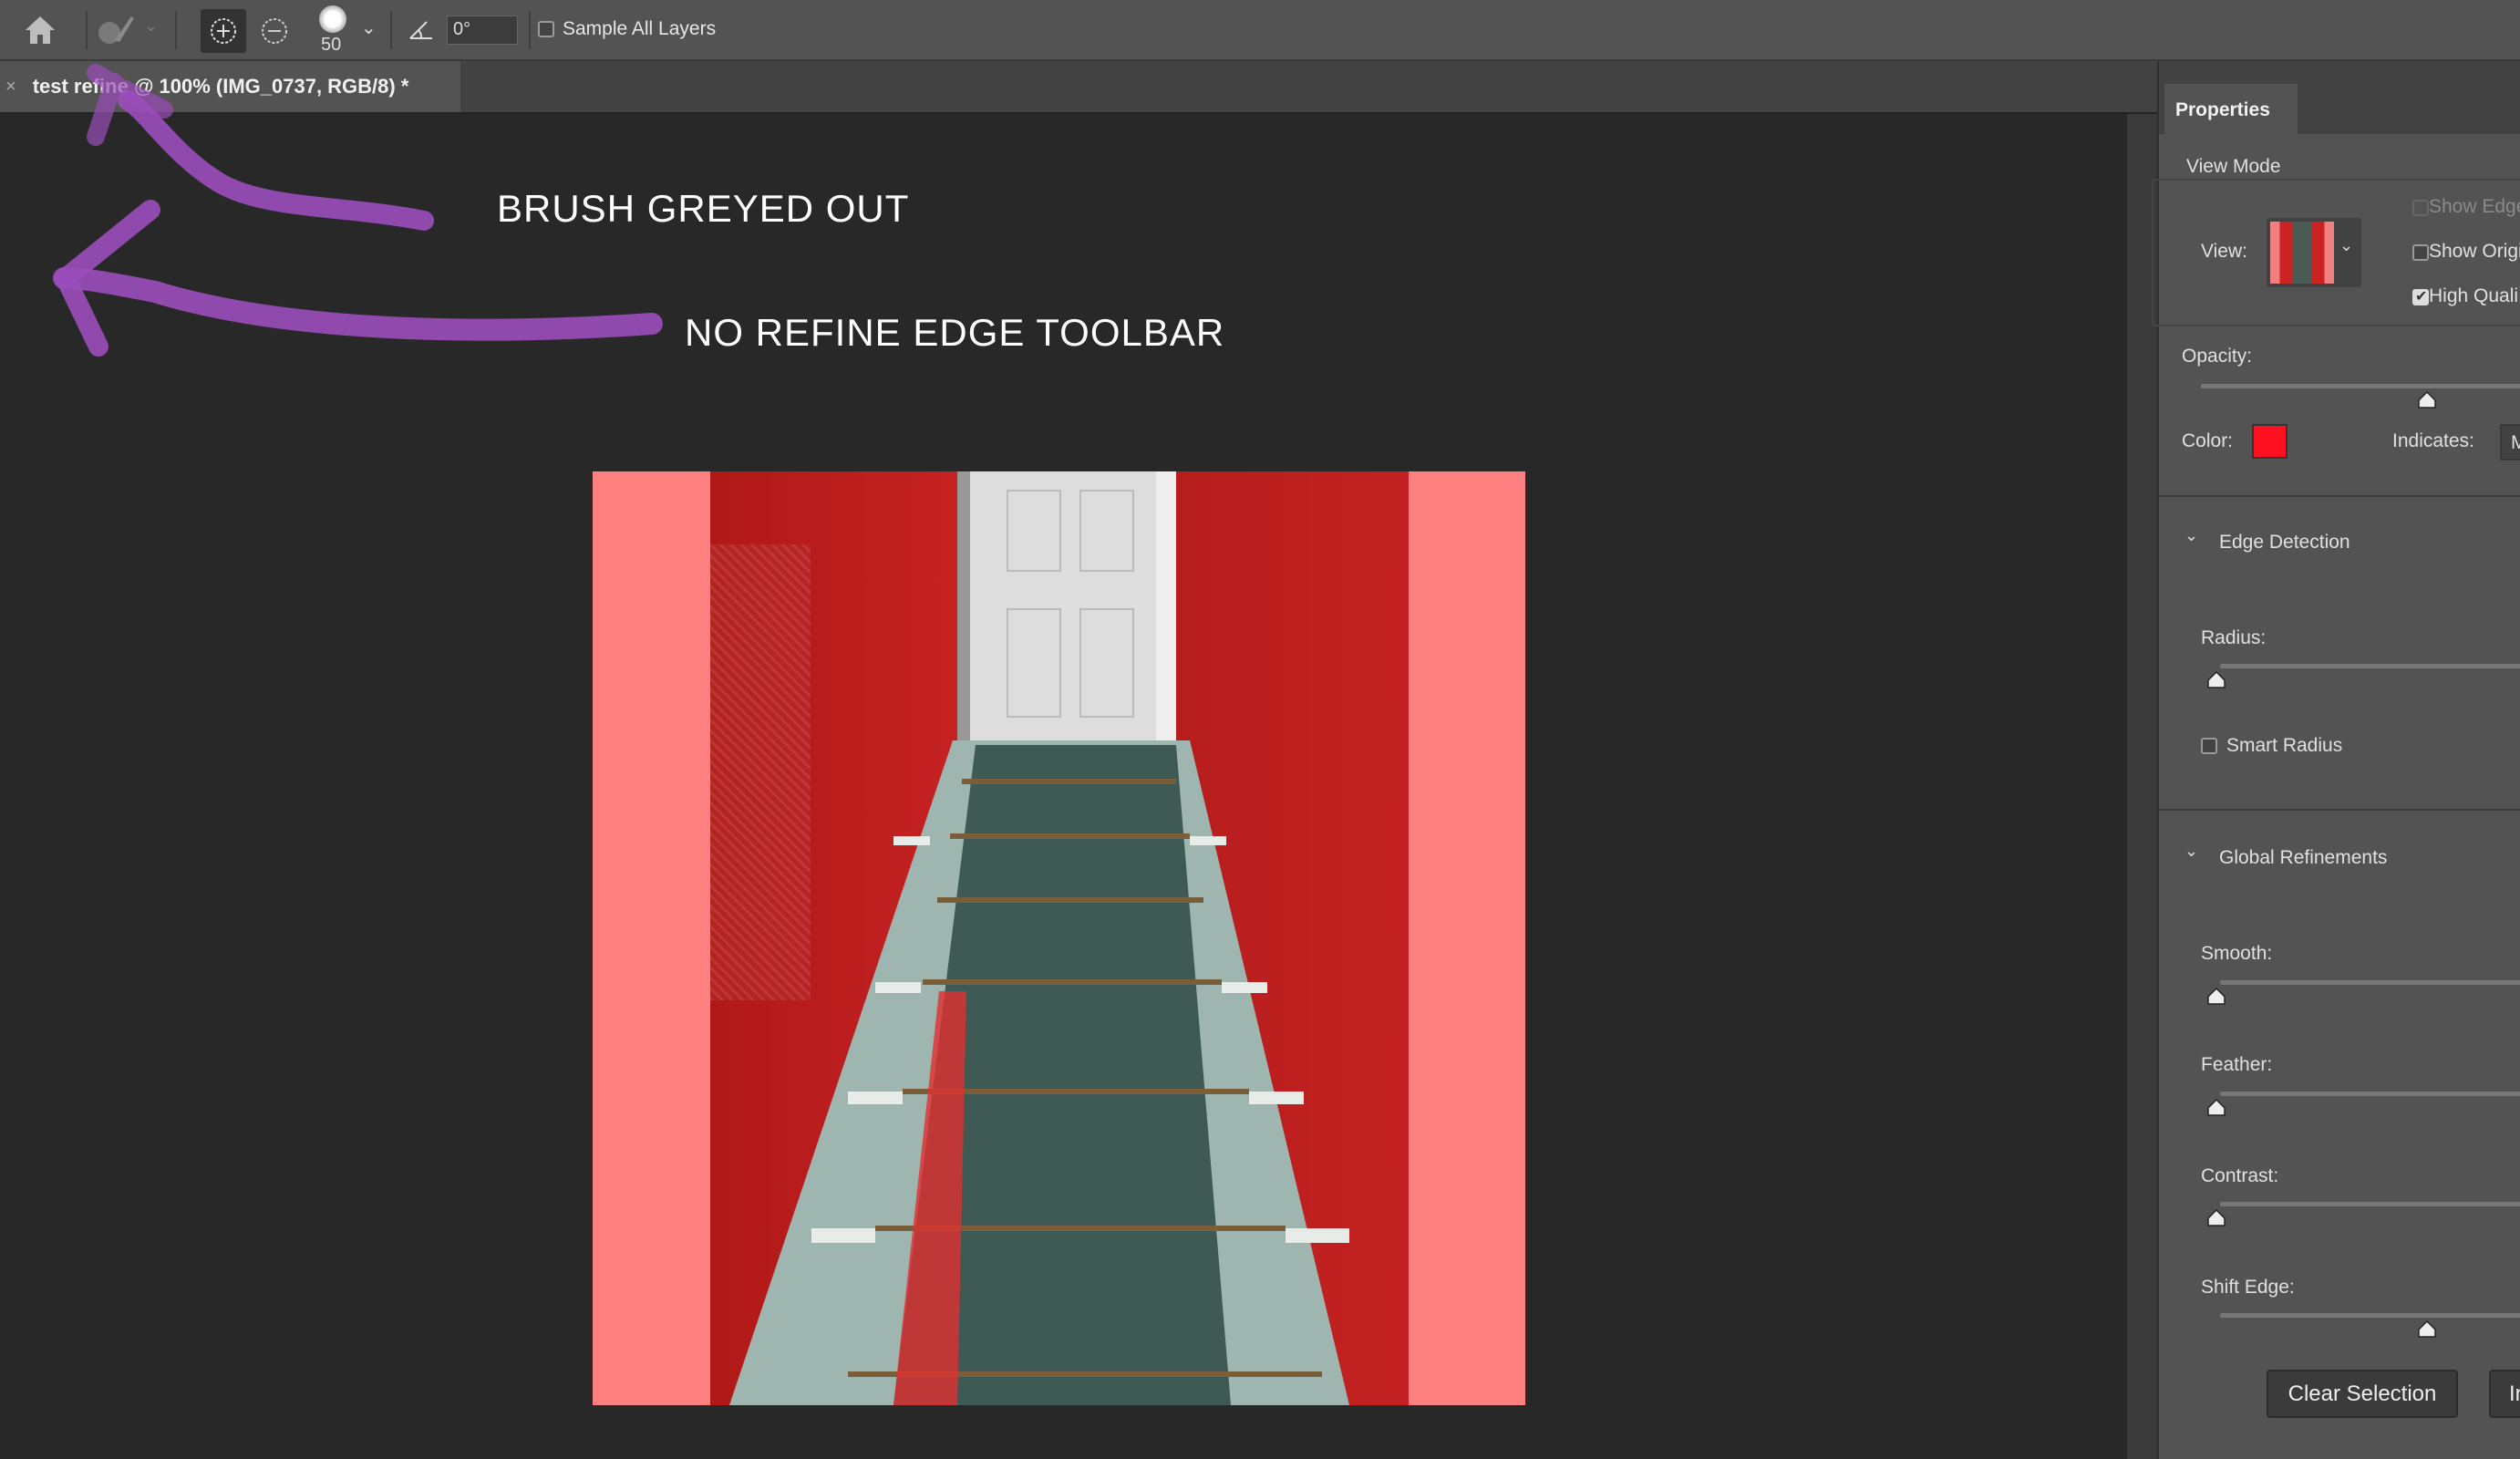 This screenshot has width=2520, height=1459. I want to click on clear-selection-button: Clear Selection, so click(2363, 1394).